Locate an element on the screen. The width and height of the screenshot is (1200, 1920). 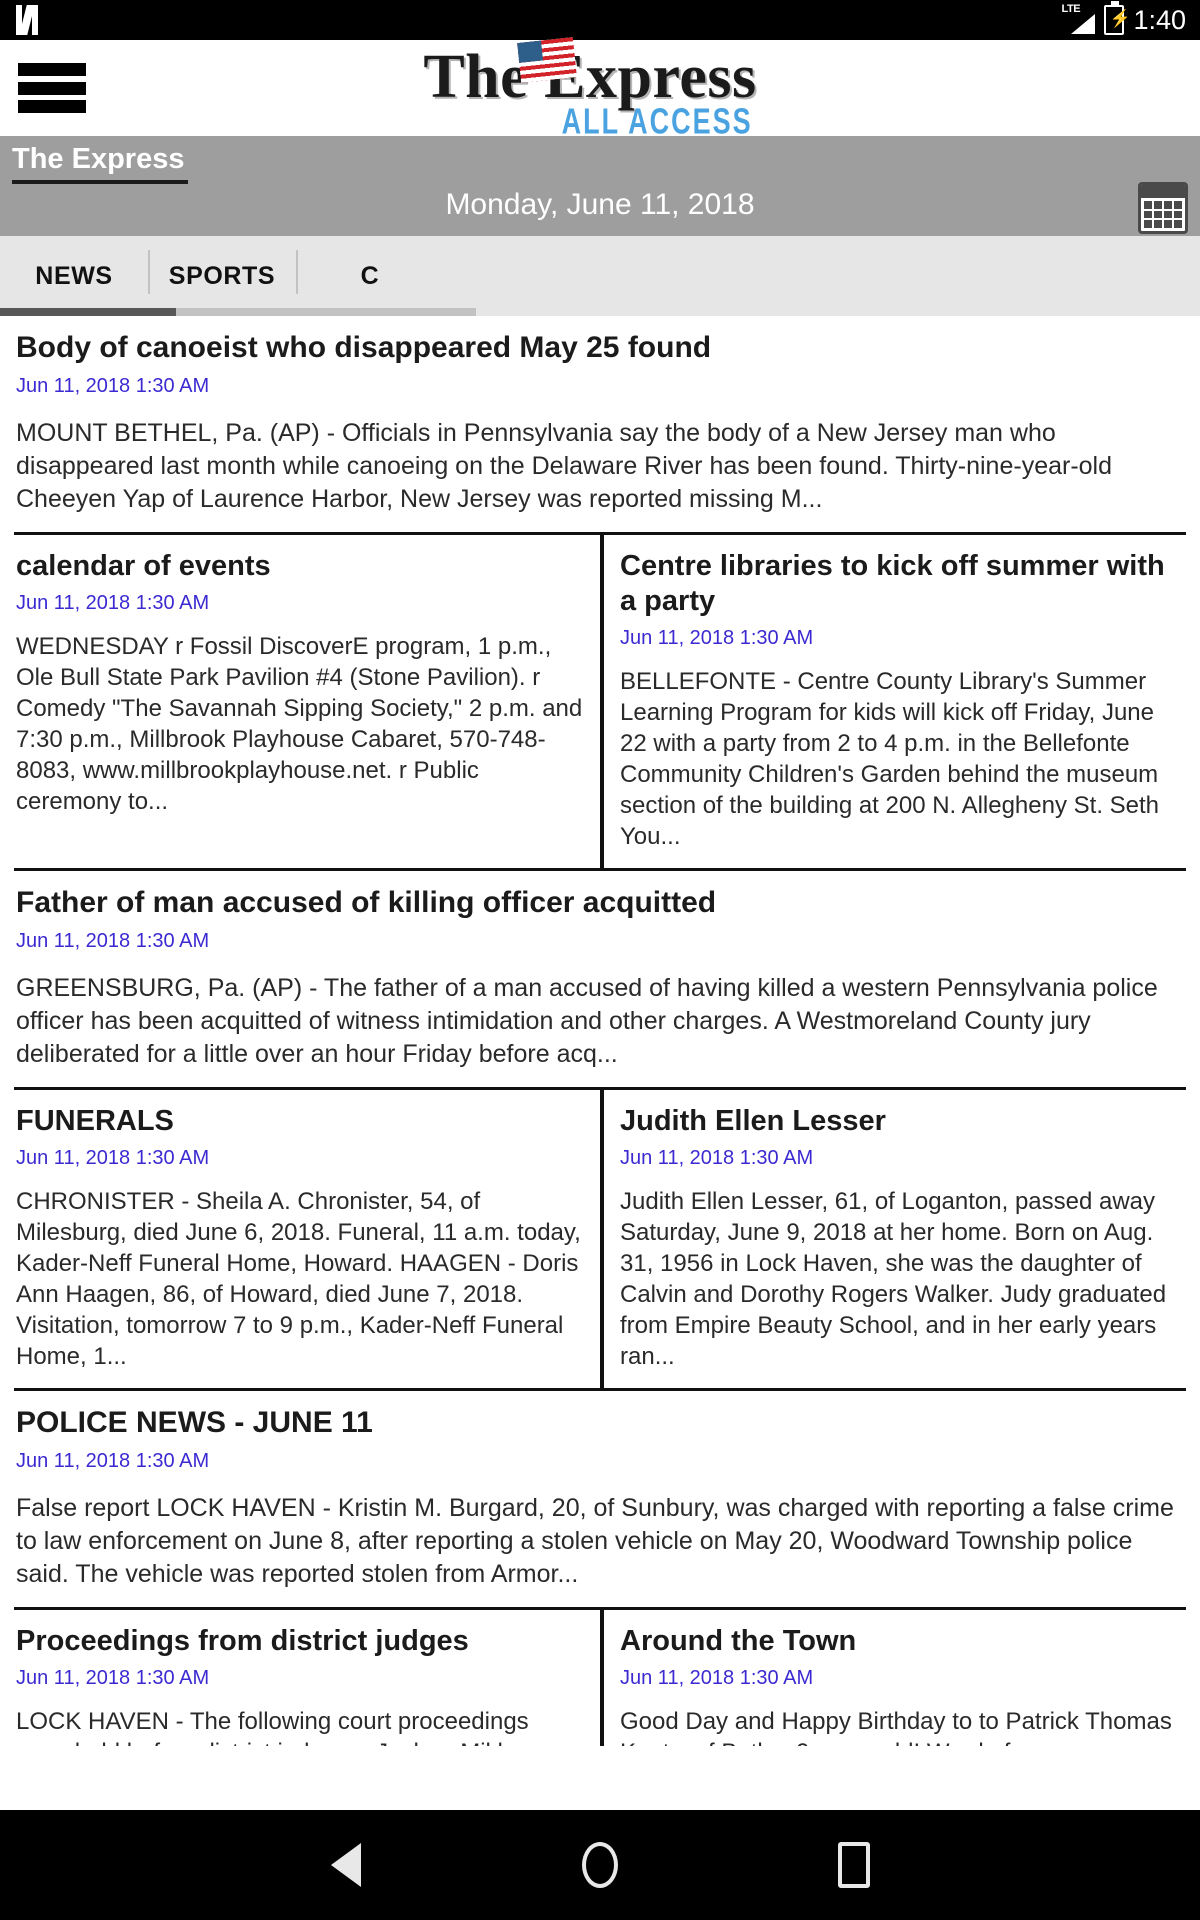
article-title: Judith Ellen Lesser is located at coordinates (753, 1121).